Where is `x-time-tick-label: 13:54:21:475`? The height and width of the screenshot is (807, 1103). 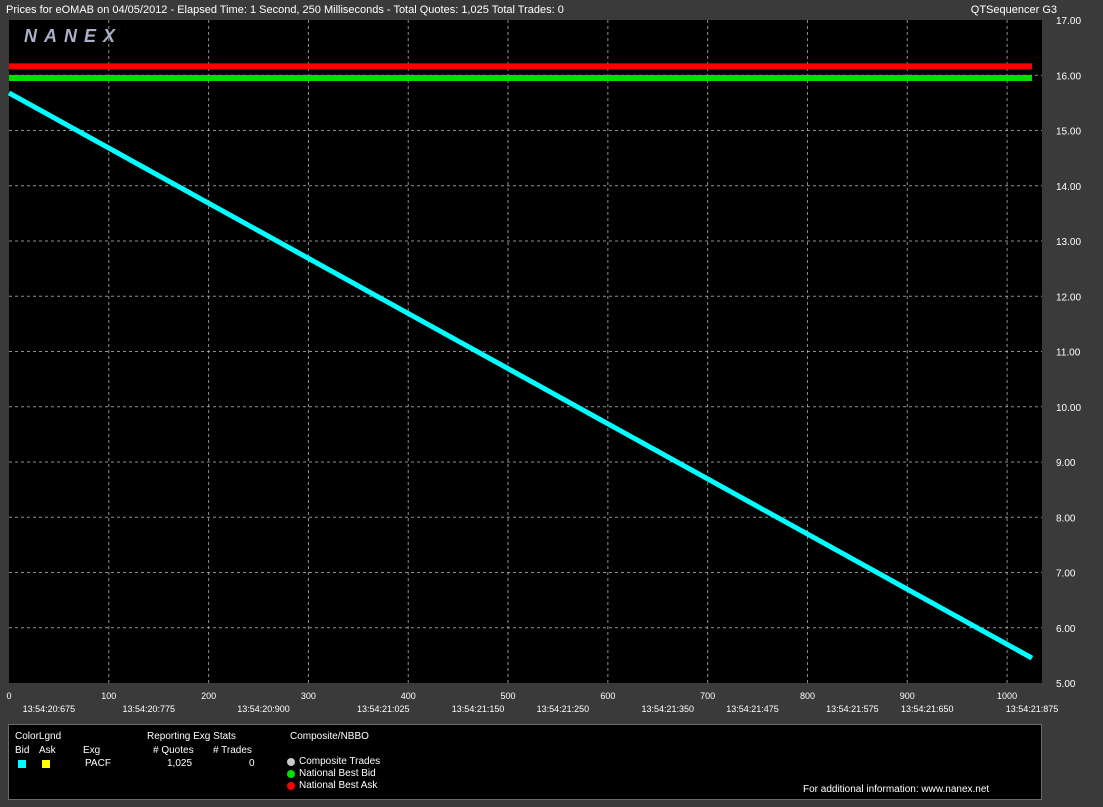 x-time-tick-label: 13:54:21:475 is located at coordinates (752, 709).